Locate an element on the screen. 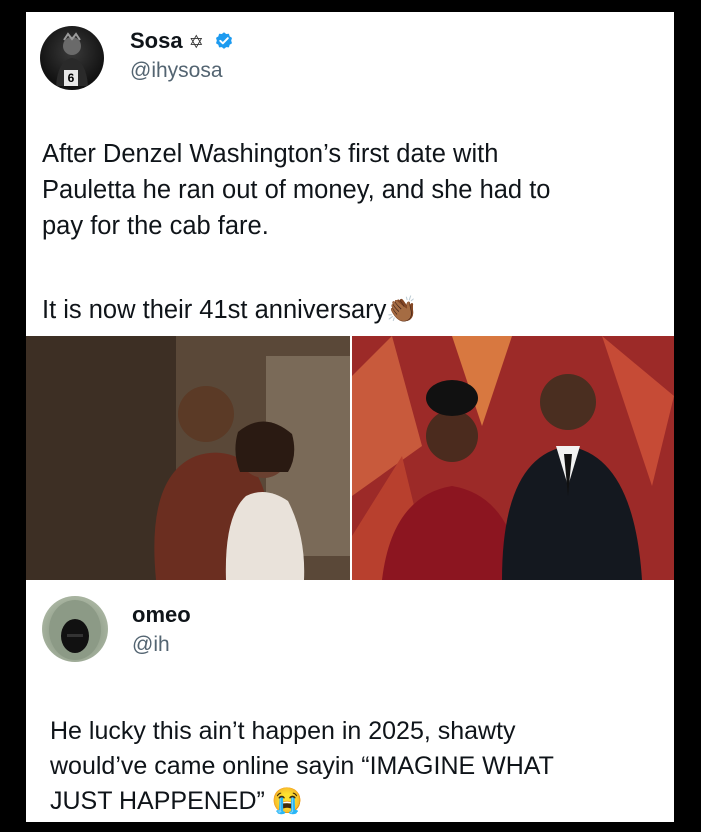 The image size is (701, 832). clapping-hands-emoji: 👏🏾 is located at coordinates (402, 310).